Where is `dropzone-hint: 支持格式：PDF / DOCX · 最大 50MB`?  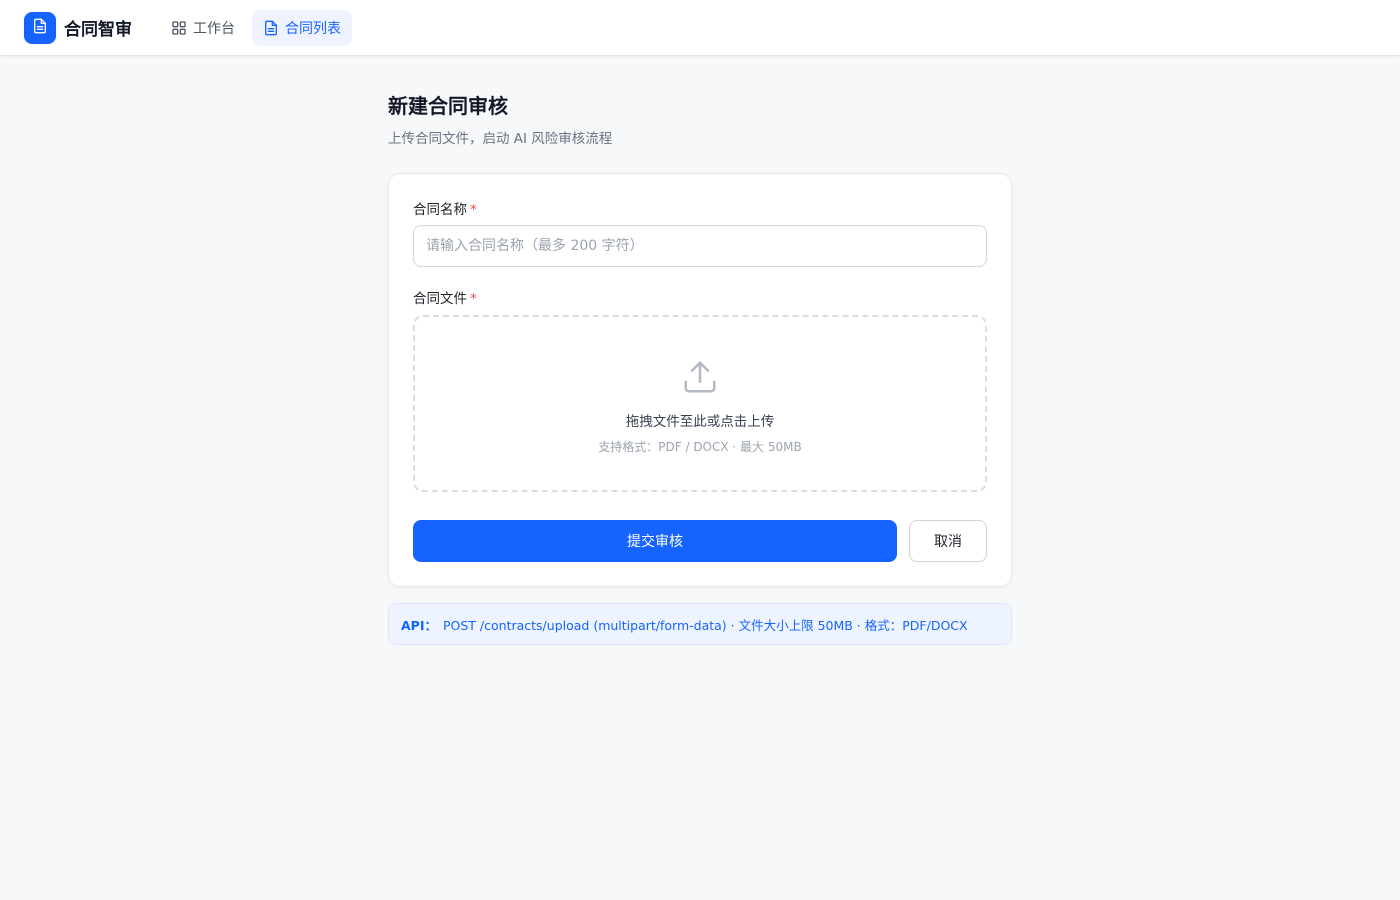
dropzone-hint: 支持格式：PDF / DOCX · 最大 50MB is located at coordinates (700, 447).